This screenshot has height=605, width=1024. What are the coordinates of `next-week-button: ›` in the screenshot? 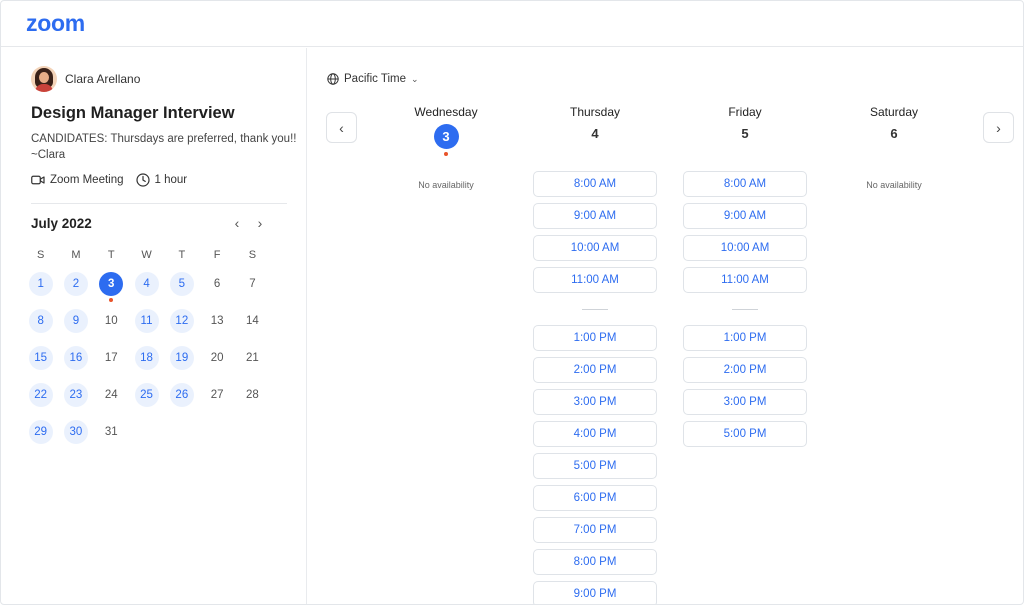 It's located at (998, 127).